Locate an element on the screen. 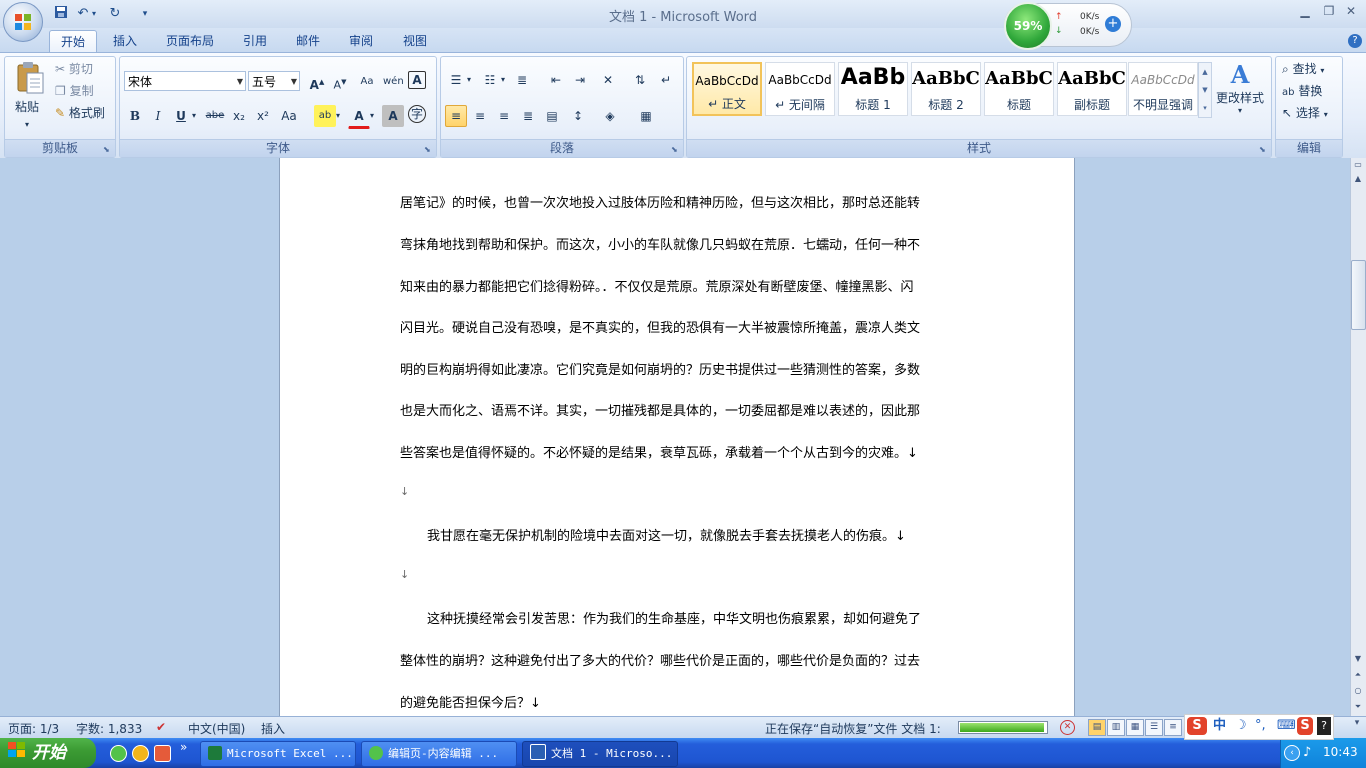 The height and width of the screenshot is (768, 1366). browse-object-icon: ○ is located at coordinates (1358, 691).